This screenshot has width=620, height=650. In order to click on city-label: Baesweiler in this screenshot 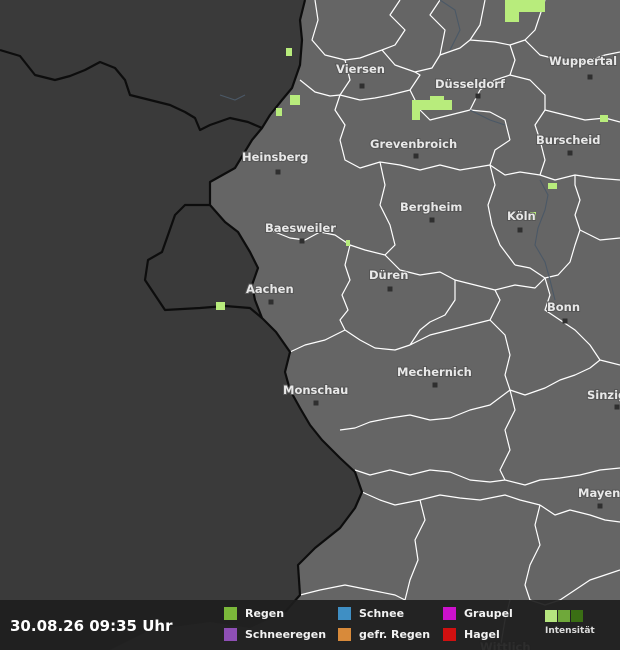, I will do `click(300, 228)`.